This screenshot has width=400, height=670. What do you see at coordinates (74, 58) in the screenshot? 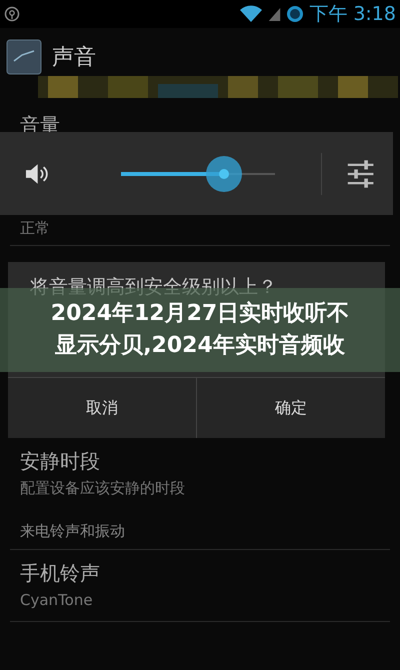
I see `screen-title: 声音` at bounding box center [74, 58].